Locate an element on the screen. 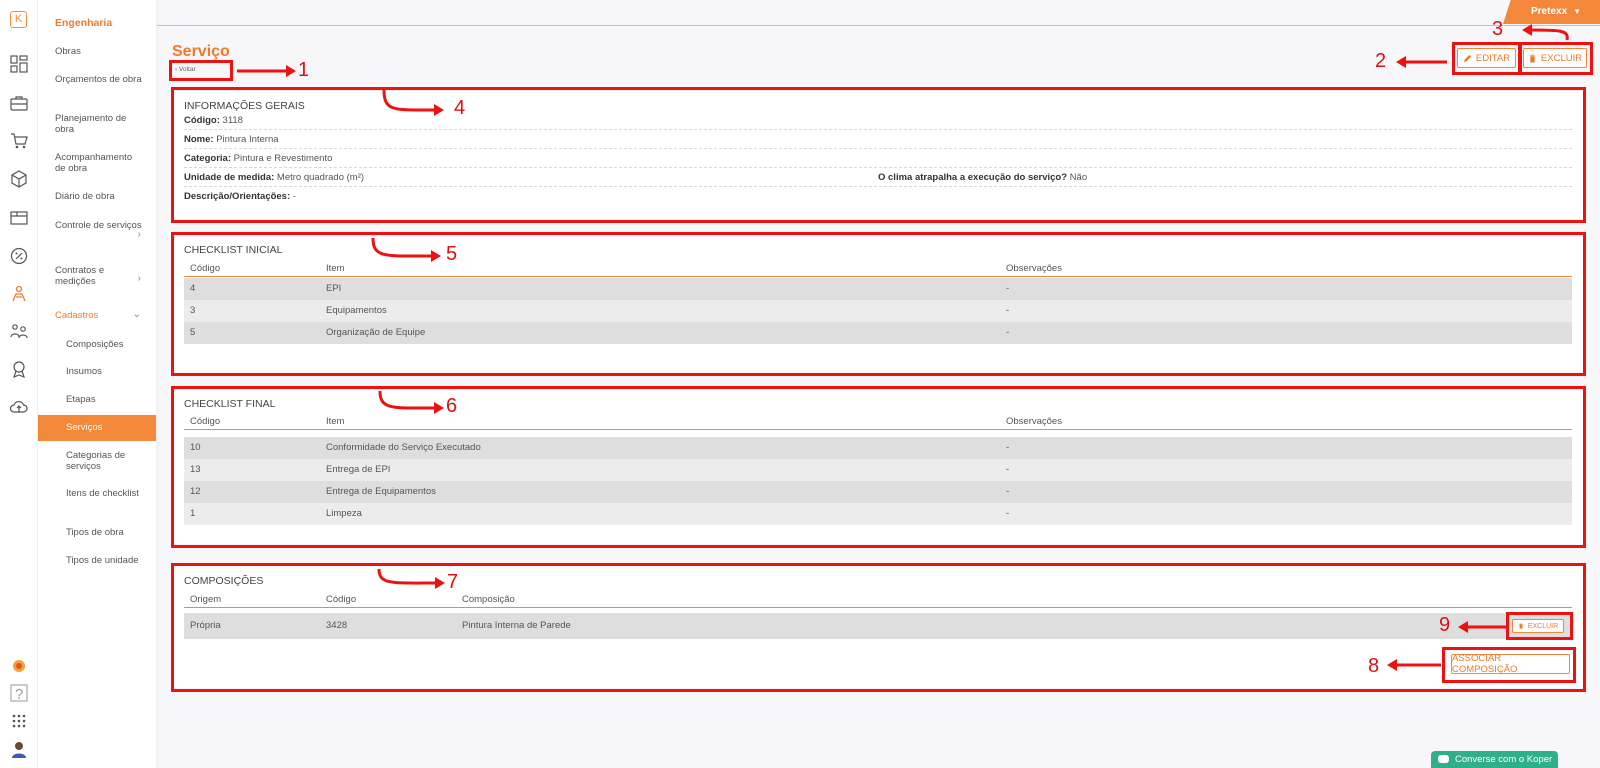 The image size is (1600, 768). page-title: Serviço is located at coordinates (201, 51).